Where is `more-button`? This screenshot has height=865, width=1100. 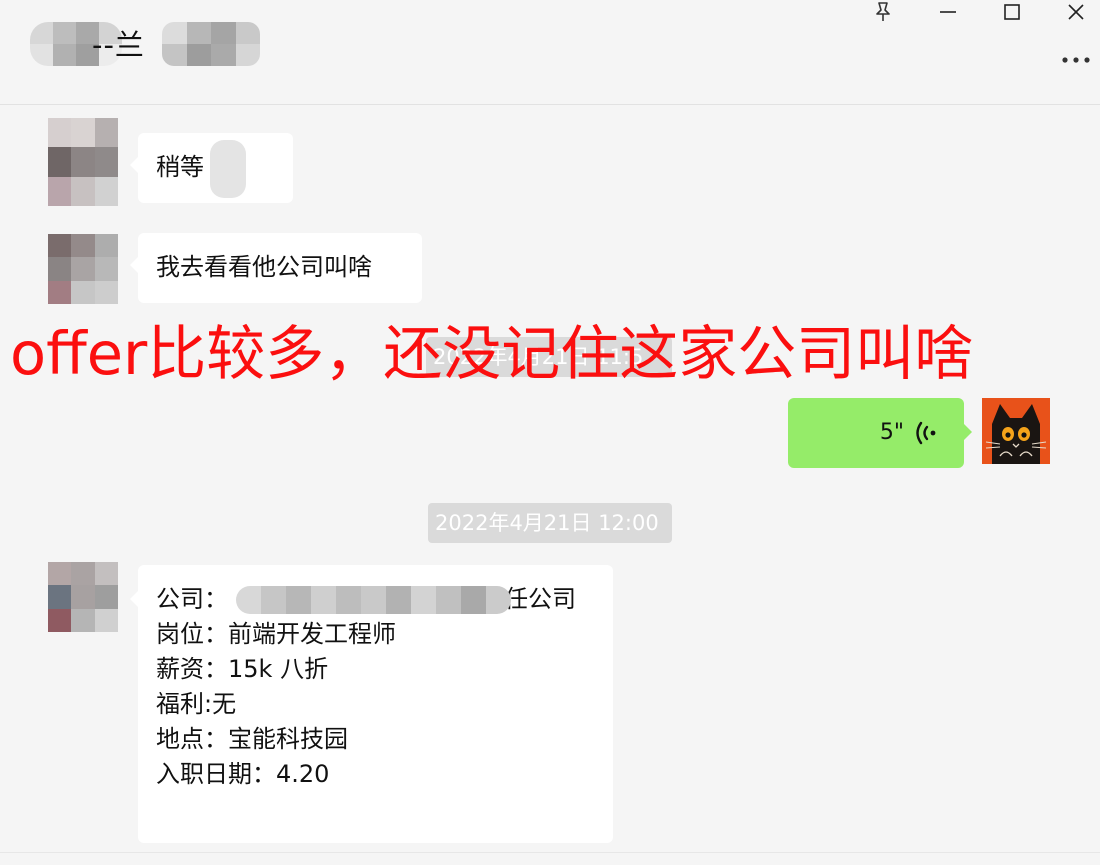 more-button is located at coordinates (1076, 60).